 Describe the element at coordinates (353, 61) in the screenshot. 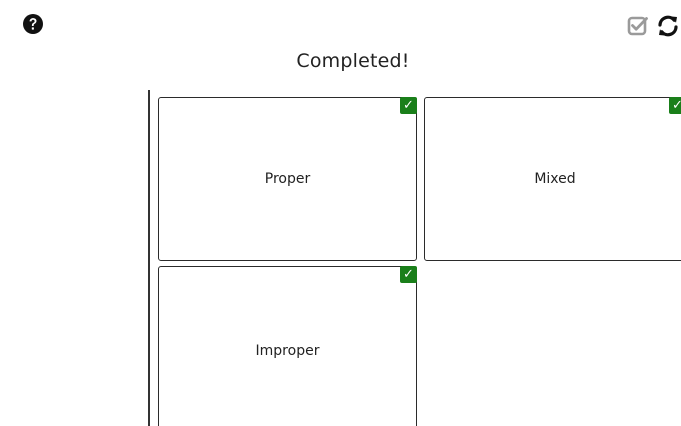

I see `status-message: Completed!` at that location.